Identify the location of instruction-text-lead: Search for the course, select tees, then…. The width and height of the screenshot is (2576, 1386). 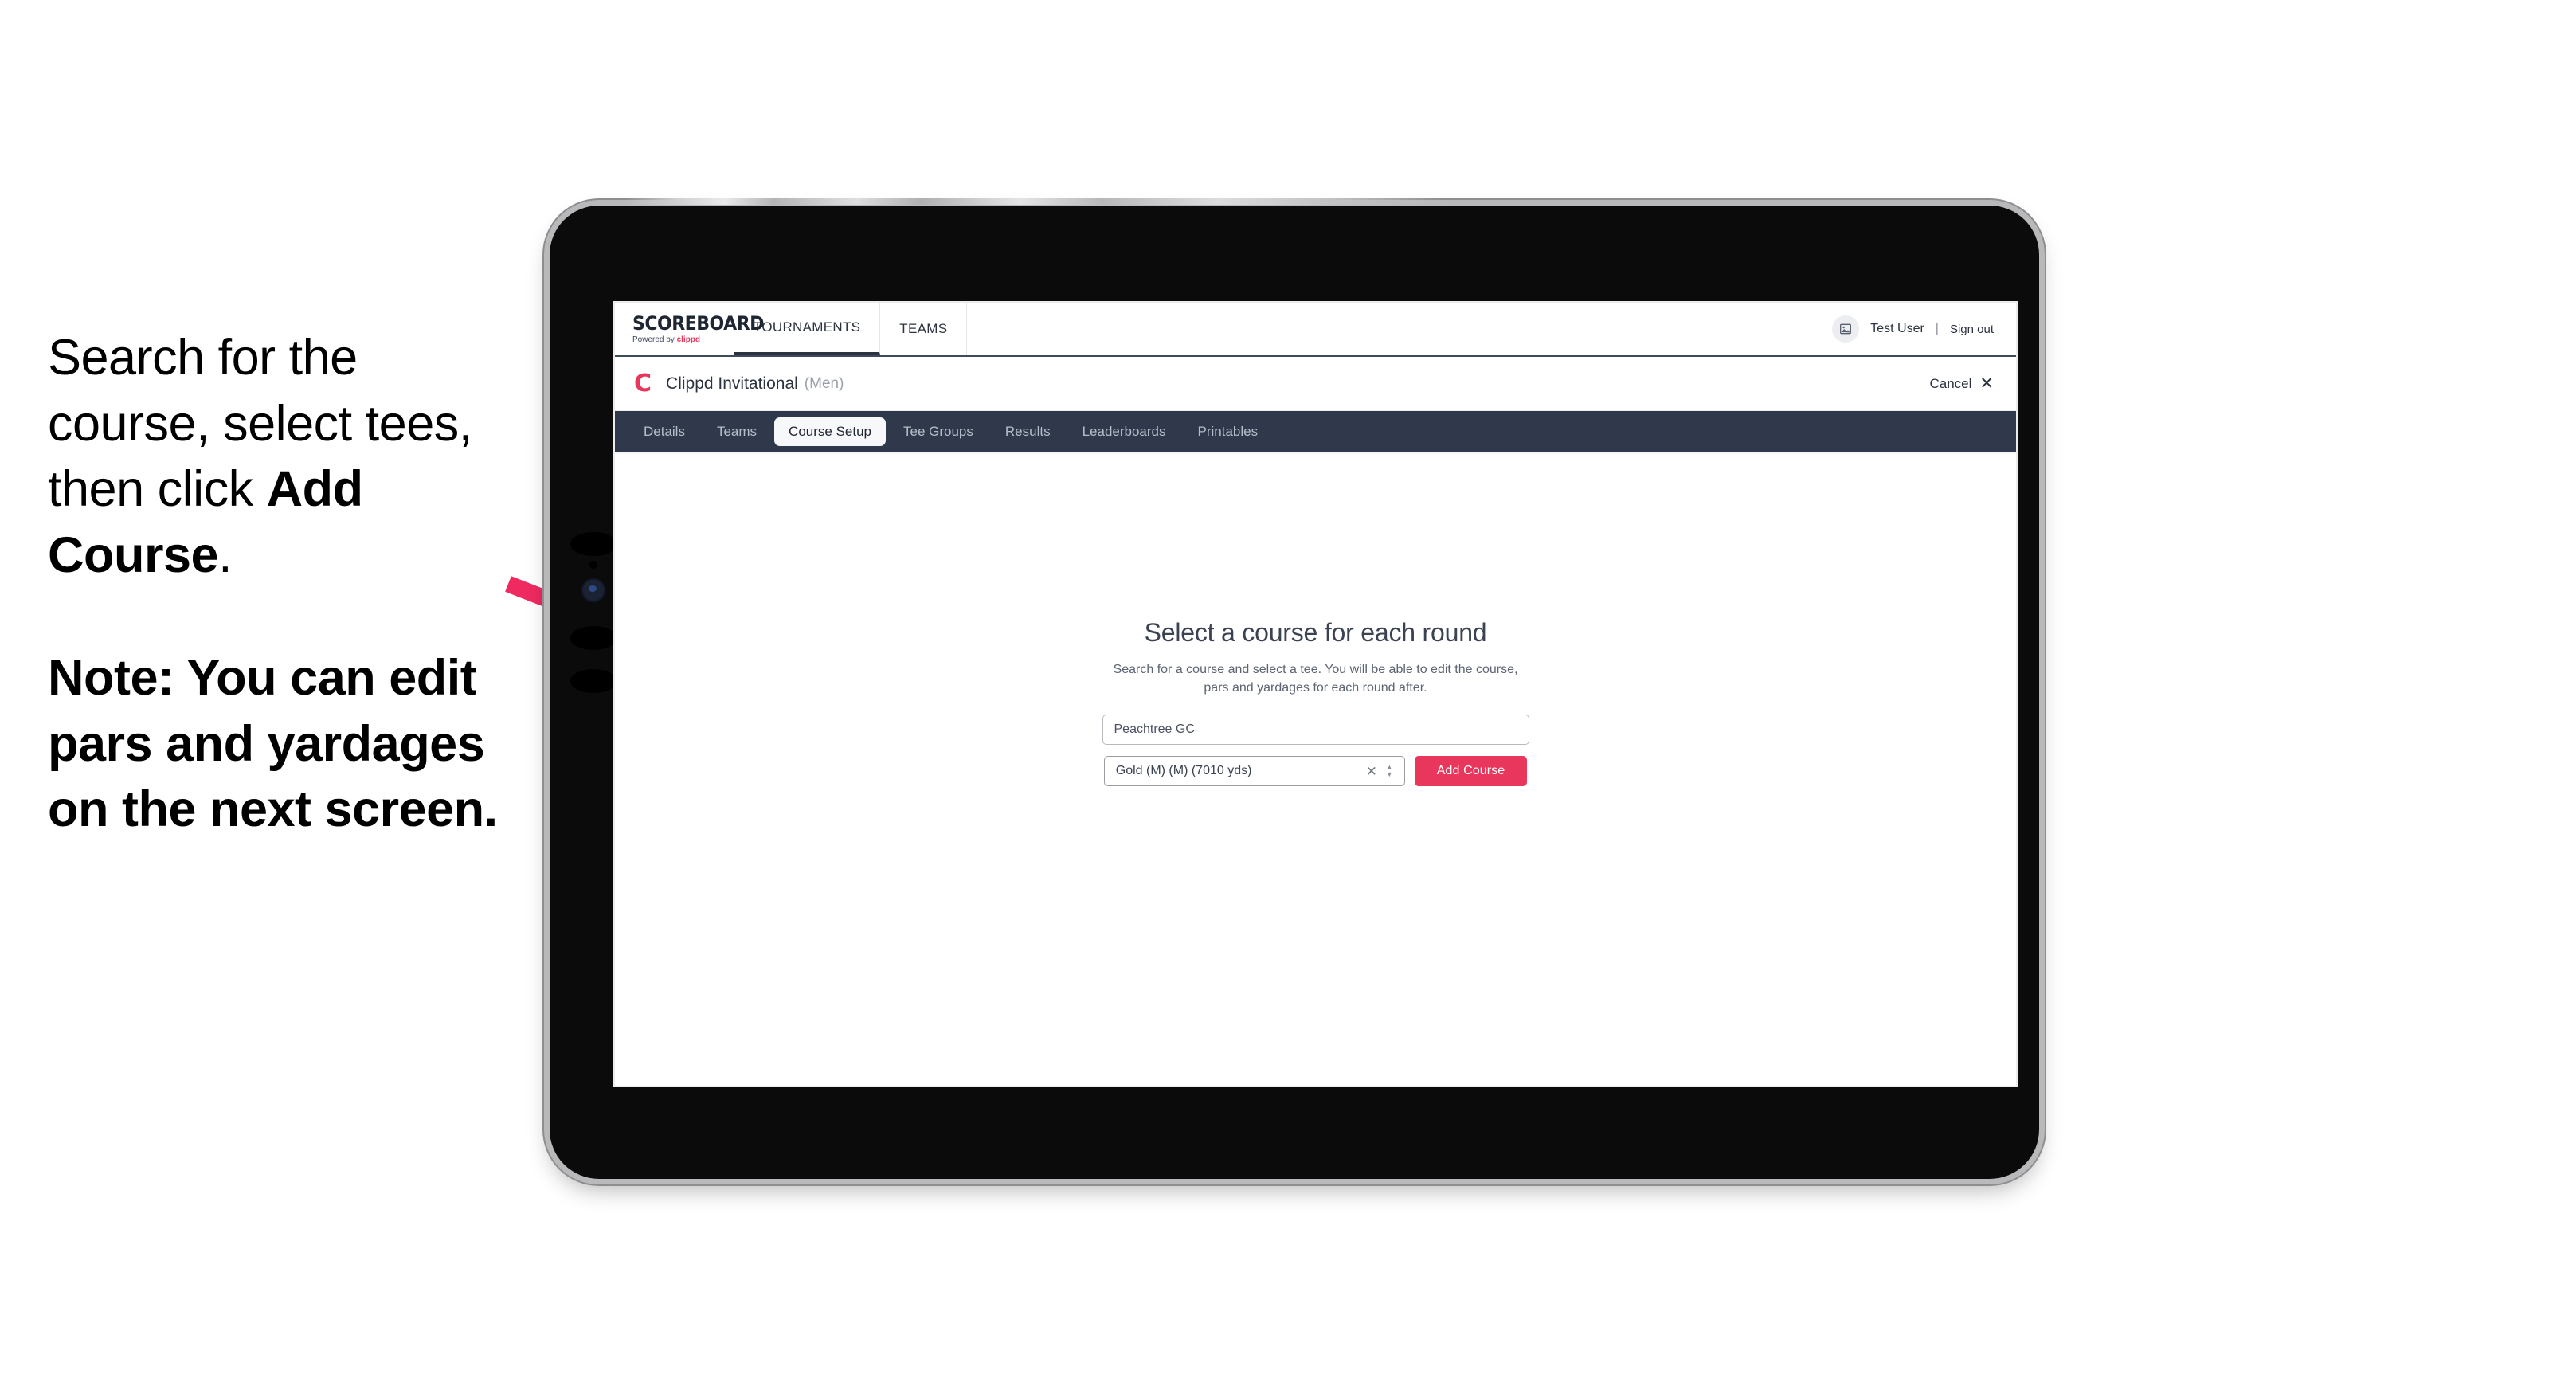
(260, 424).